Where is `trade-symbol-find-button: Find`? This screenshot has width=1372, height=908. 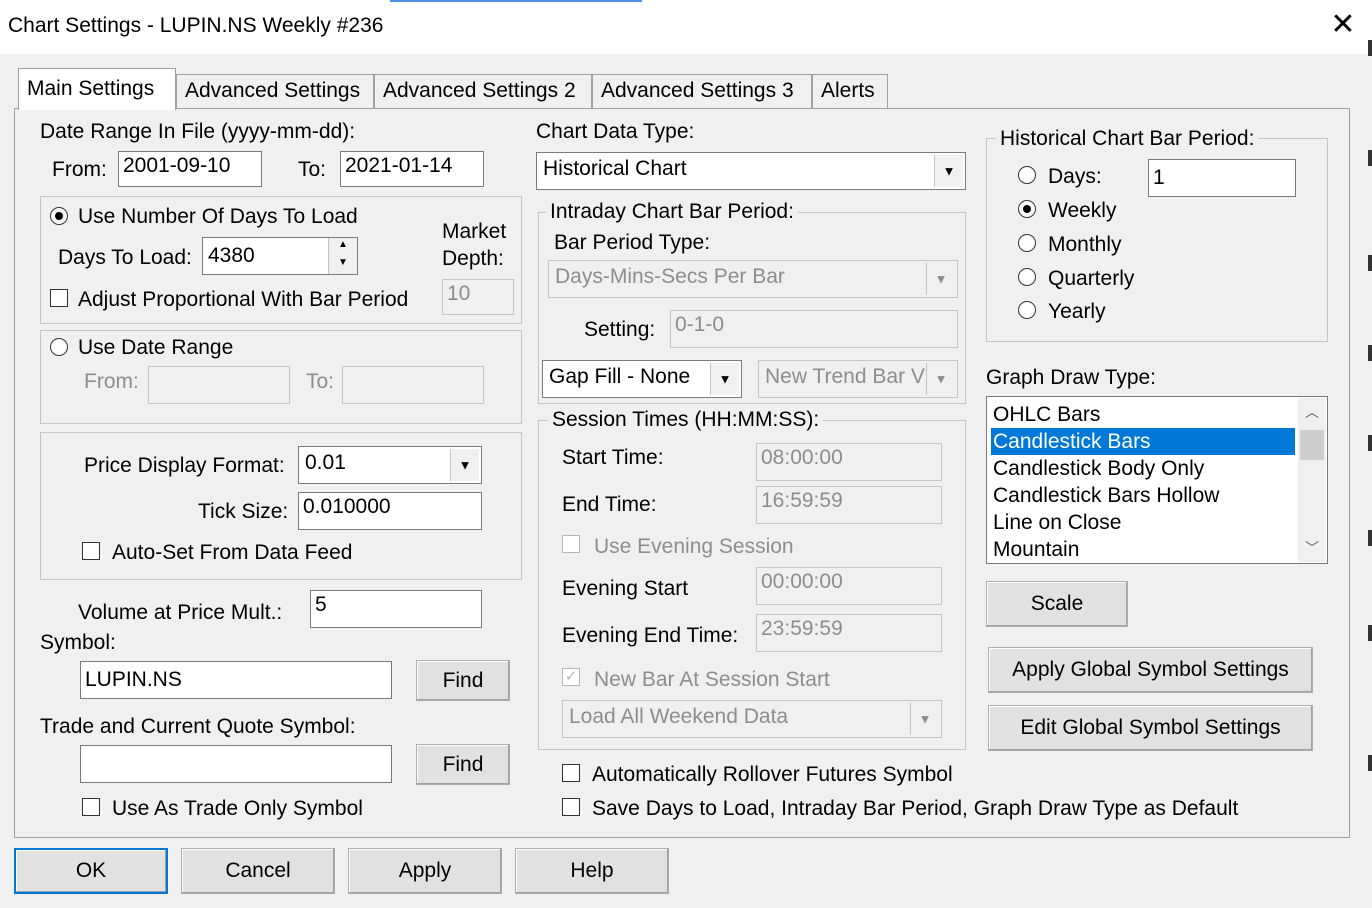 trade-symbol-find-button: Find is located at coordinates (463, 764).